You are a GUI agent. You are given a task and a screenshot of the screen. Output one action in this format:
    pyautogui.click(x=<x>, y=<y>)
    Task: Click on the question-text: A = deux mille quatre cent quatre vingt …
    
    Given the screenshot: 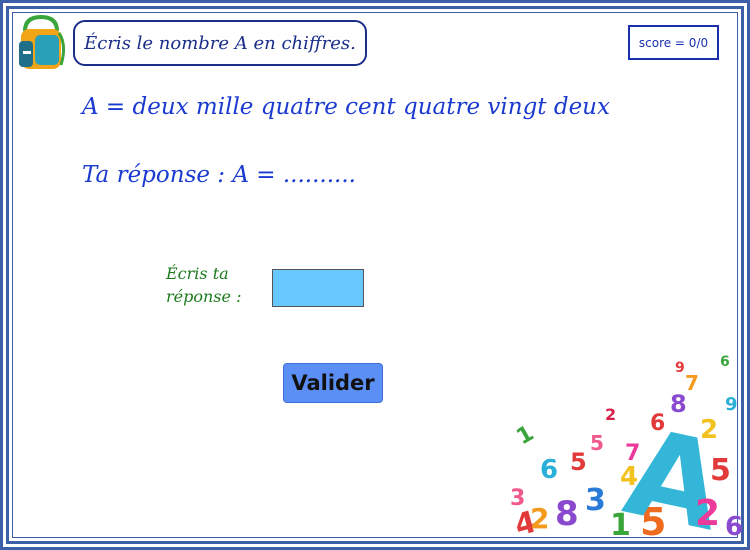 What is the action you would take?
    pyautogui.click(x=346, y=107)
    